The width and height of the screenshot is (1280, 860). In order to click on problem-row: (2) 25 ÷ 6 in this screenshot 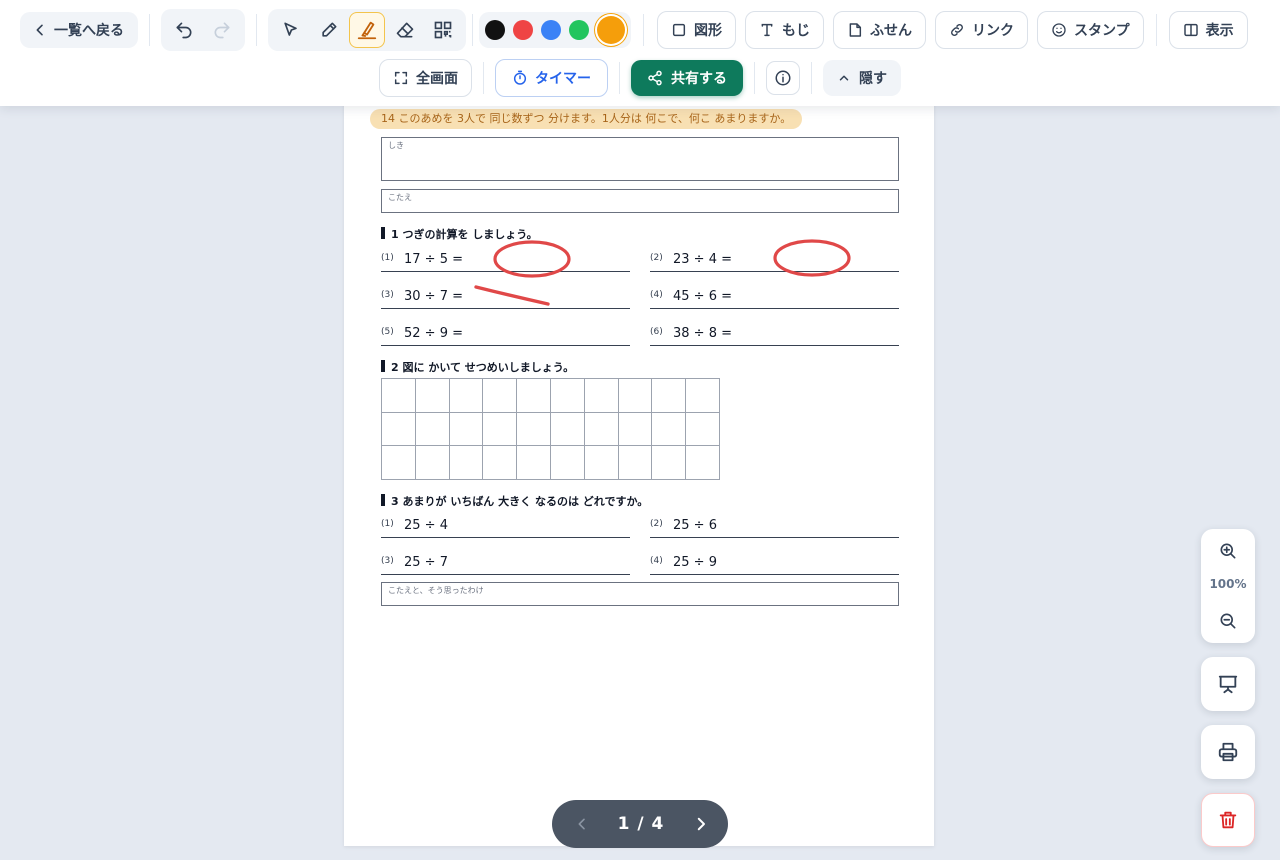, I will do `click(774, 526)`.